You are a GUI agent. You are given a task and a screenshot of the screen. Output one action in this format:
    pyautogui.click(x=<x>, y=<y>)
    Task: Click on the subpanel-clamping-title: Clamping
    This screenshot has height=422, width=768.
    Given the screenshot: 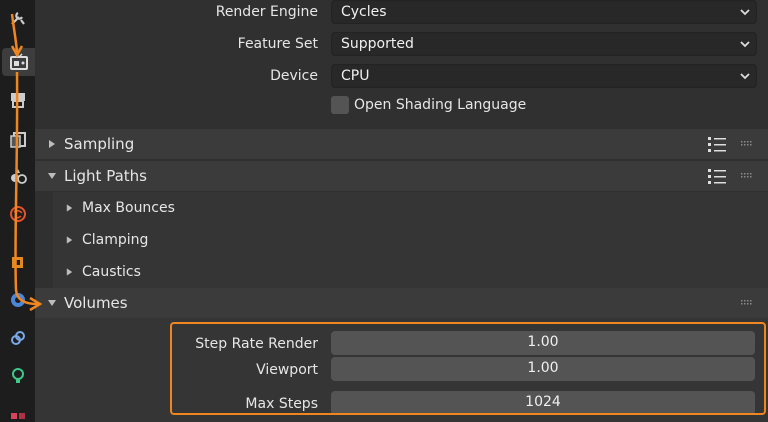 What is the action you would take?
    pyautogui.click(x=115, y=240)
    